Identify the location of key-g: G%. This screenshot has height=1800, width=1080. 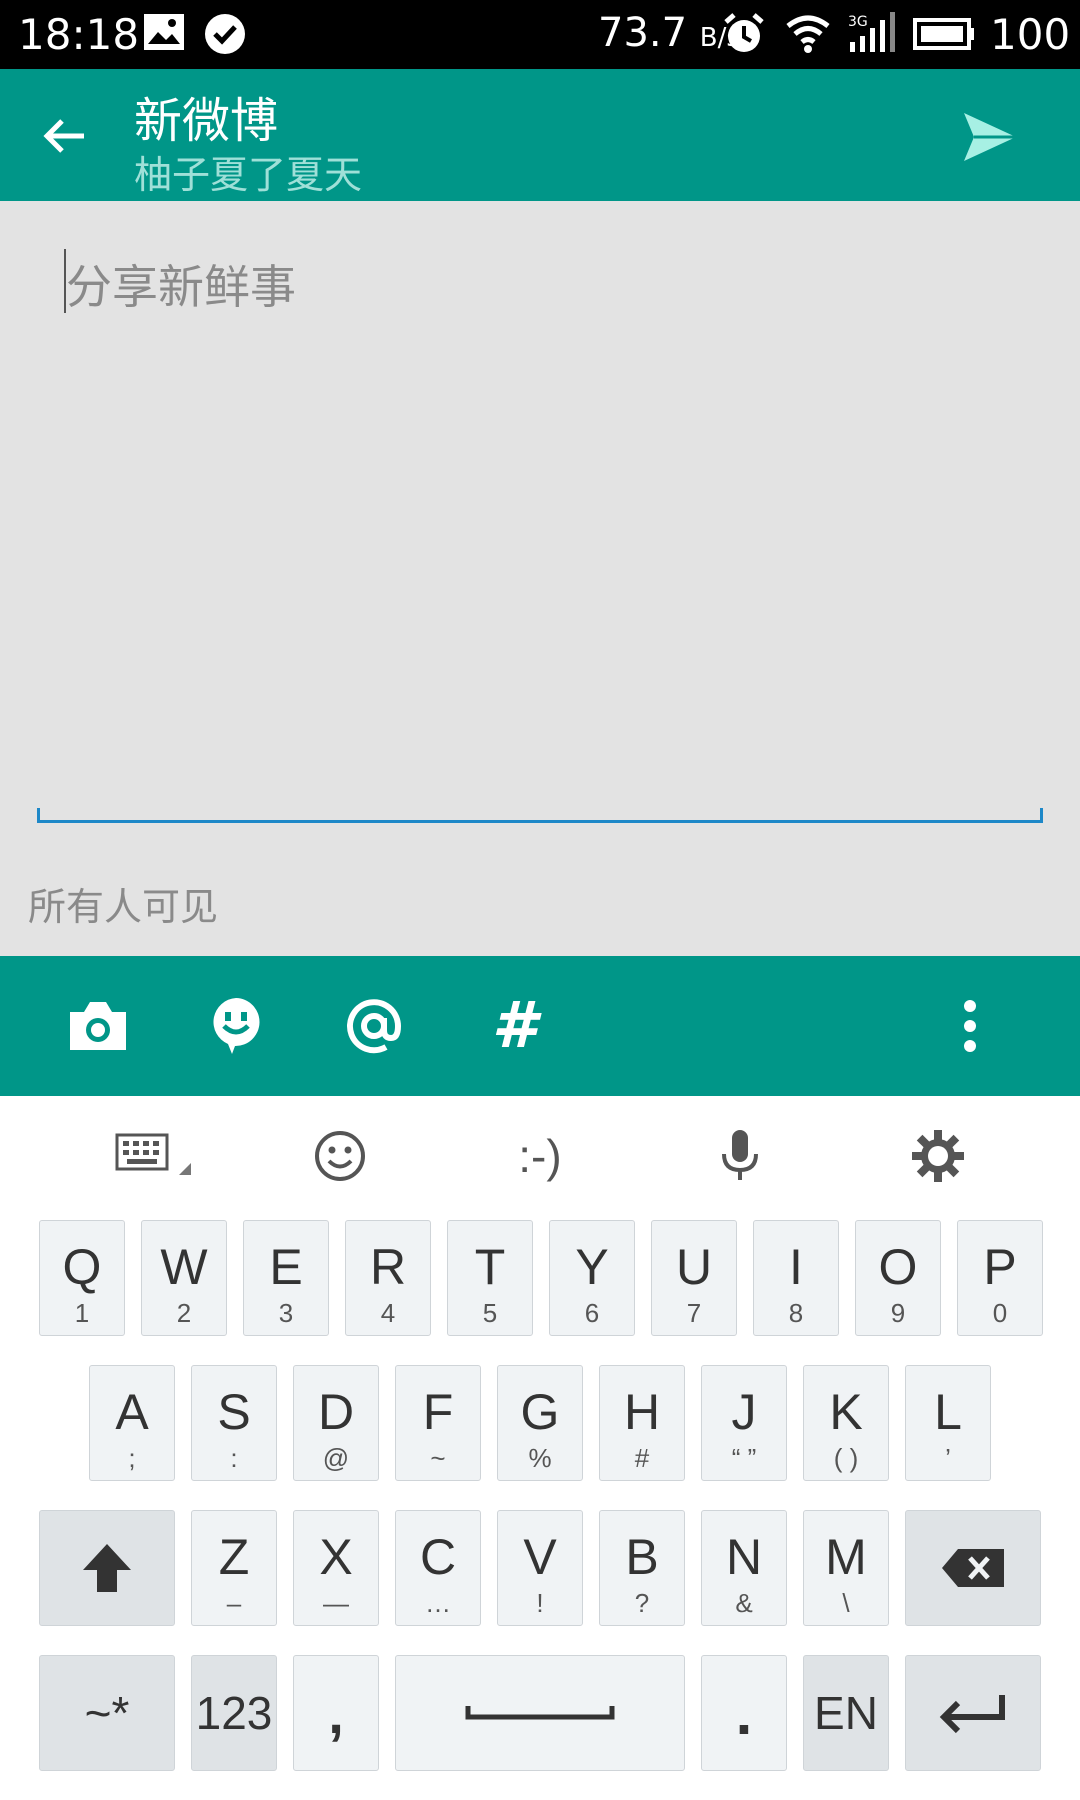
(540, 1423).